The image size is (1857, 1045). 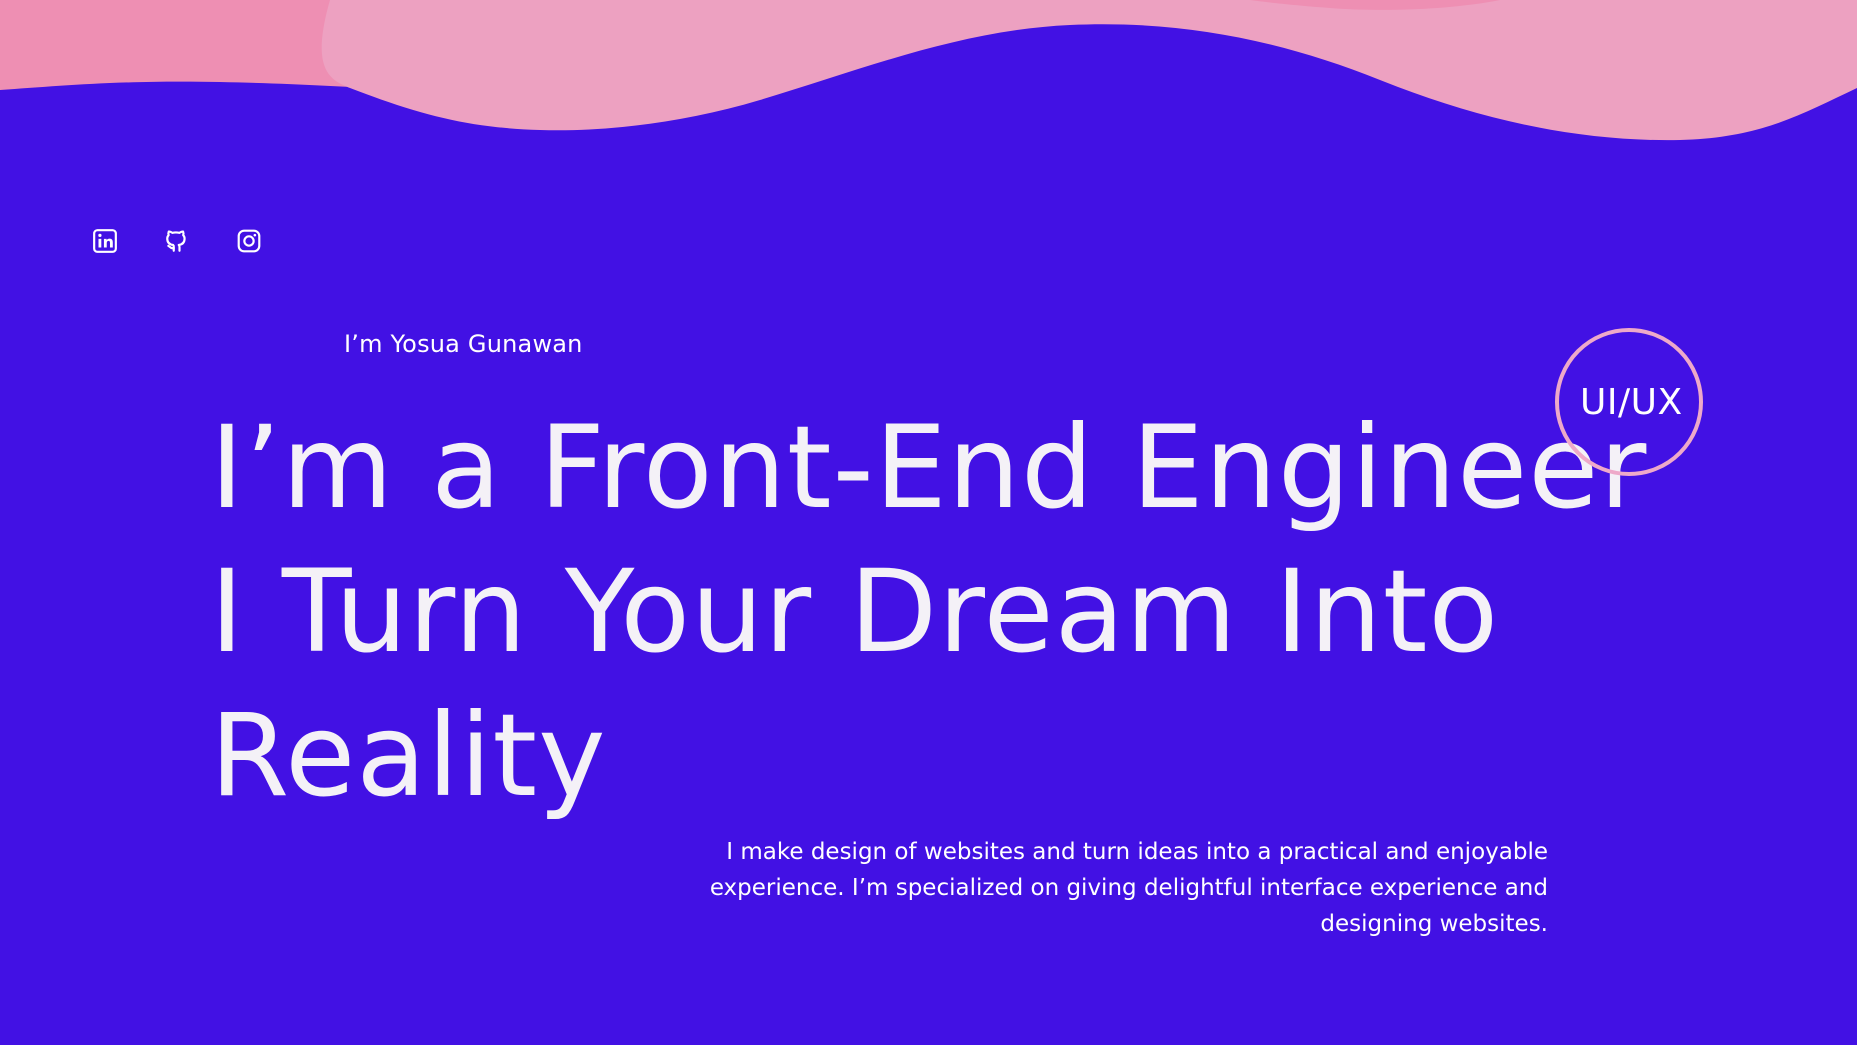 I want to click on linkedin-icon, so click(x=105, y=241).